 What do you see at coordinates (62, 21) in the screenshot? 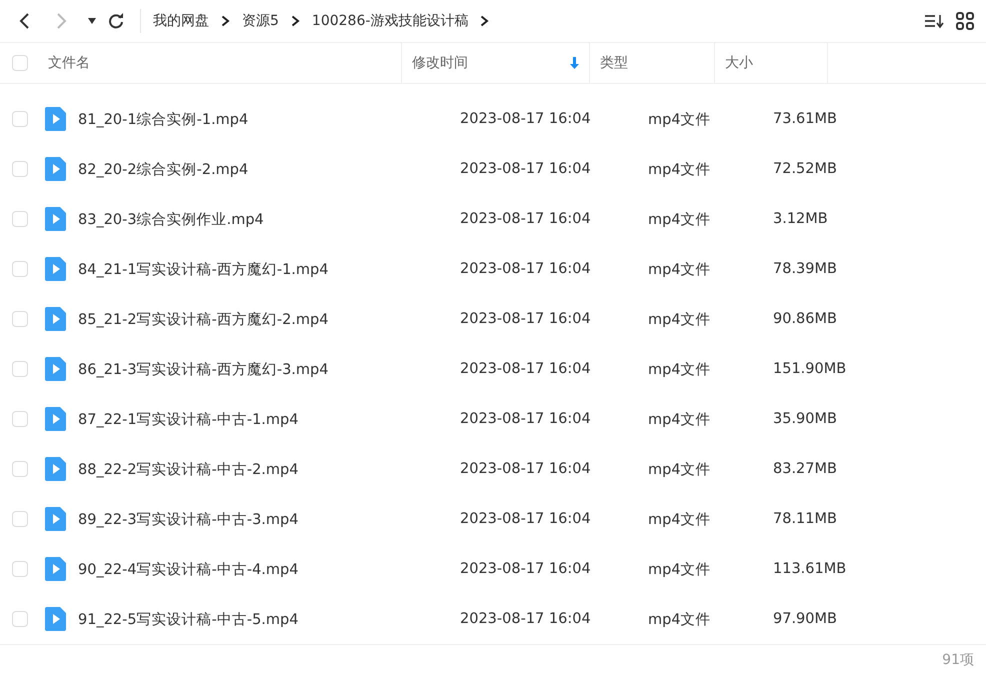
I see `chevron-right-icon` at bounding box center [62, 21].